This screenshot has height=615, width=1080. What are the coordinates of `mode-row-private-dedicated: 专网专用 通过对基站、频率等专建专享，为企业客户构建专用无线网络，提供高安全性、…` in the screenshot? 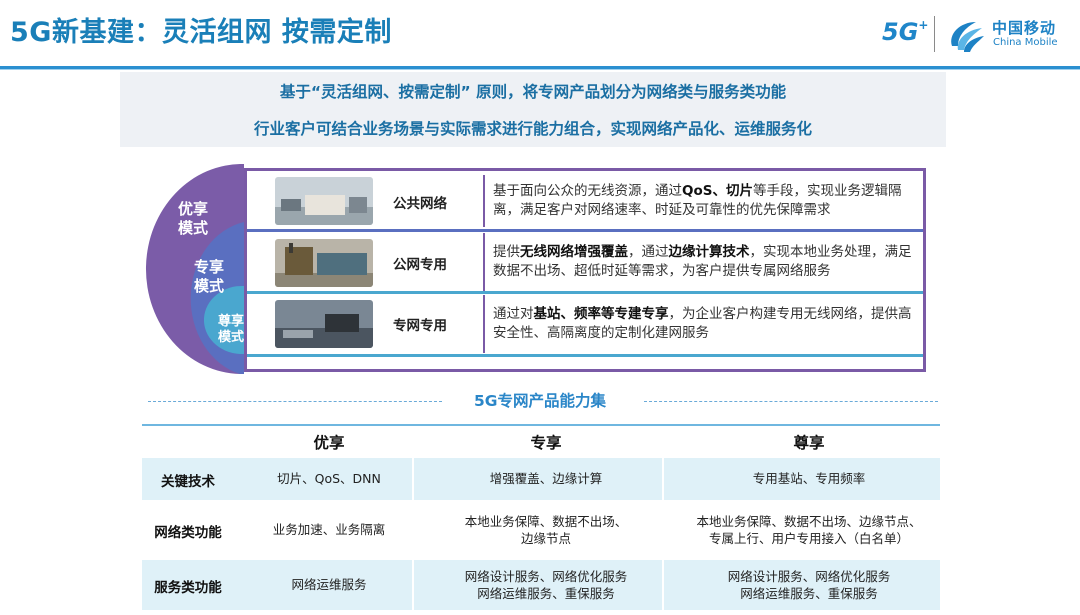 It's located at (585, 324).